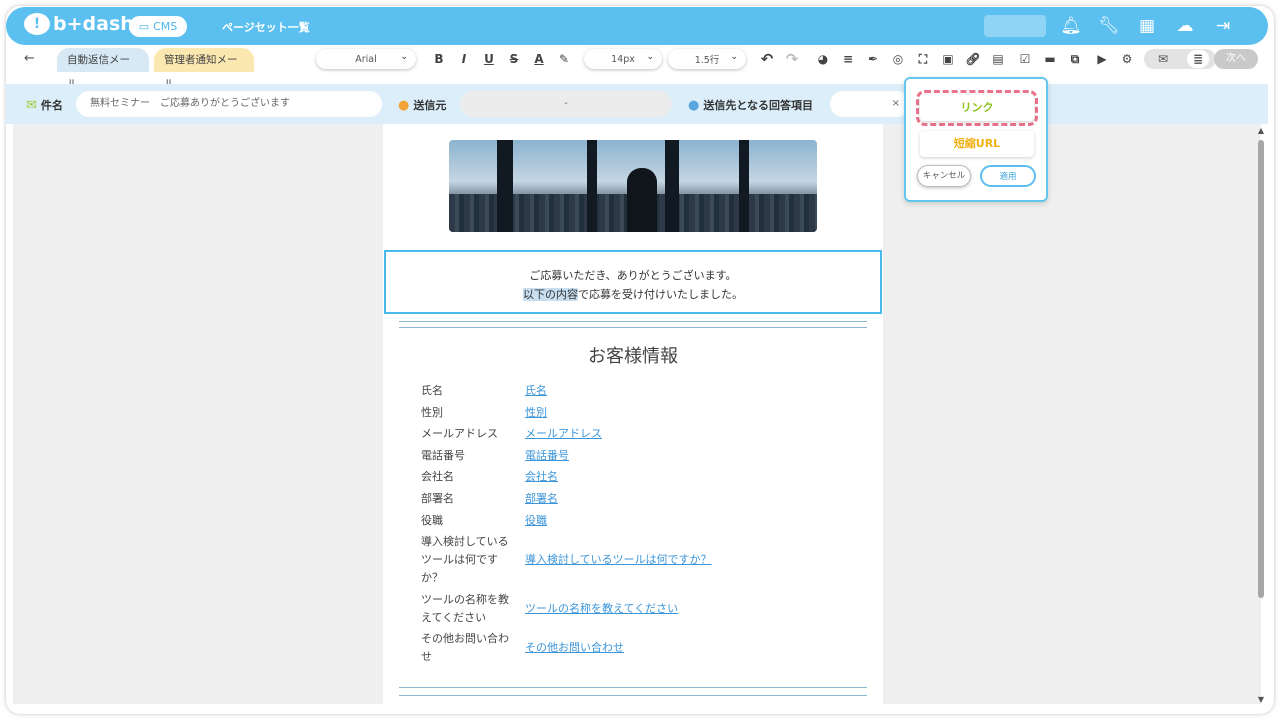 Image resolution: width=1280 pixels, height=720 pixels. Describe the element at coordinates (432, 390) in the screenshot. I see `field-key: 氏名` at that location.